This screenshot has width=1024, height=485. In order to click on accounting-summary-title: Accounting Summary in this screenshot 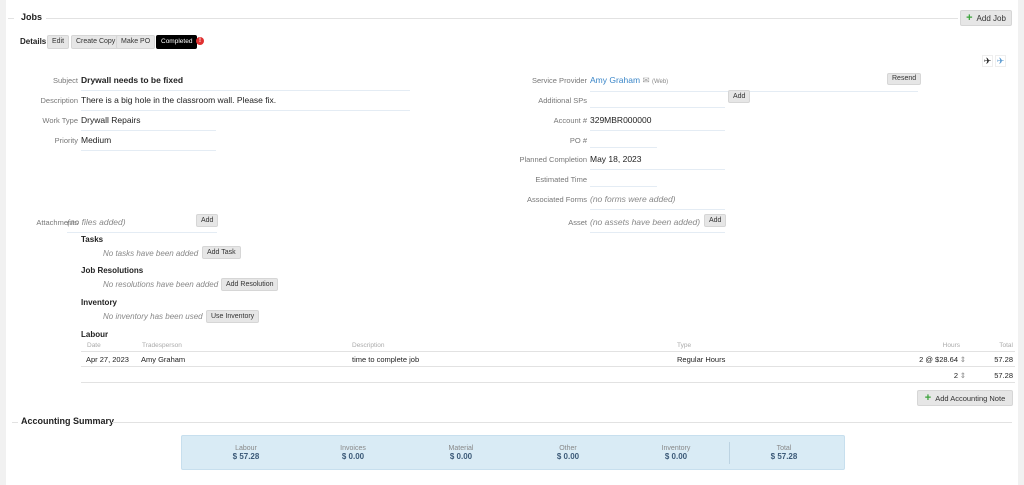, I will do `click(68, 421)`.